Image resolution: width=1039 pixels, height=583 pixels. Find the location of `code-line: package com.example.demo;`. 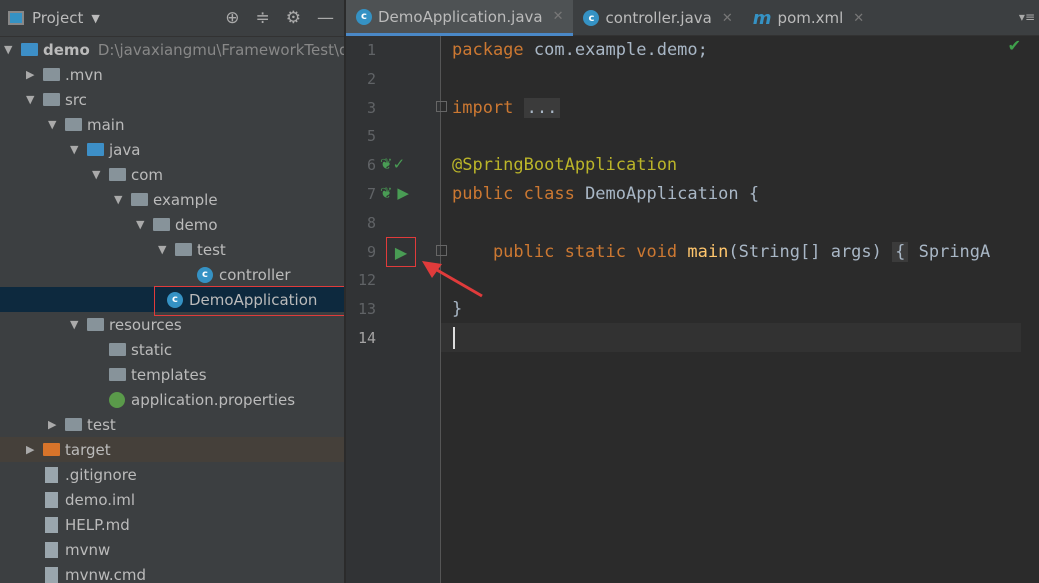

code-line: package com.example.demo; is located at coordinates (580, 50).